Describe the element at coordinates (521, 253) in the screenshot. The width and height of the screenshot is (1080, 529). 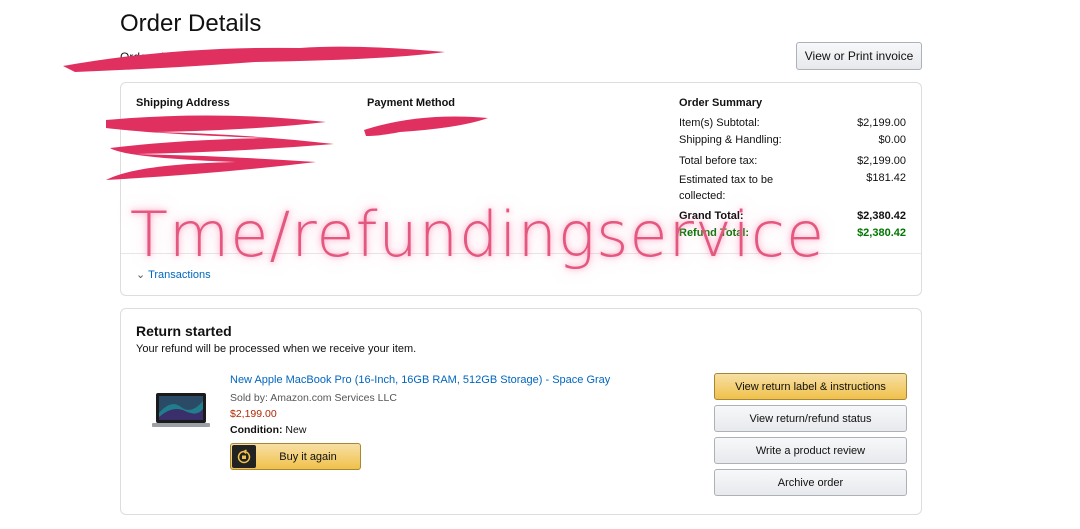
I see `details-divider` at that location.